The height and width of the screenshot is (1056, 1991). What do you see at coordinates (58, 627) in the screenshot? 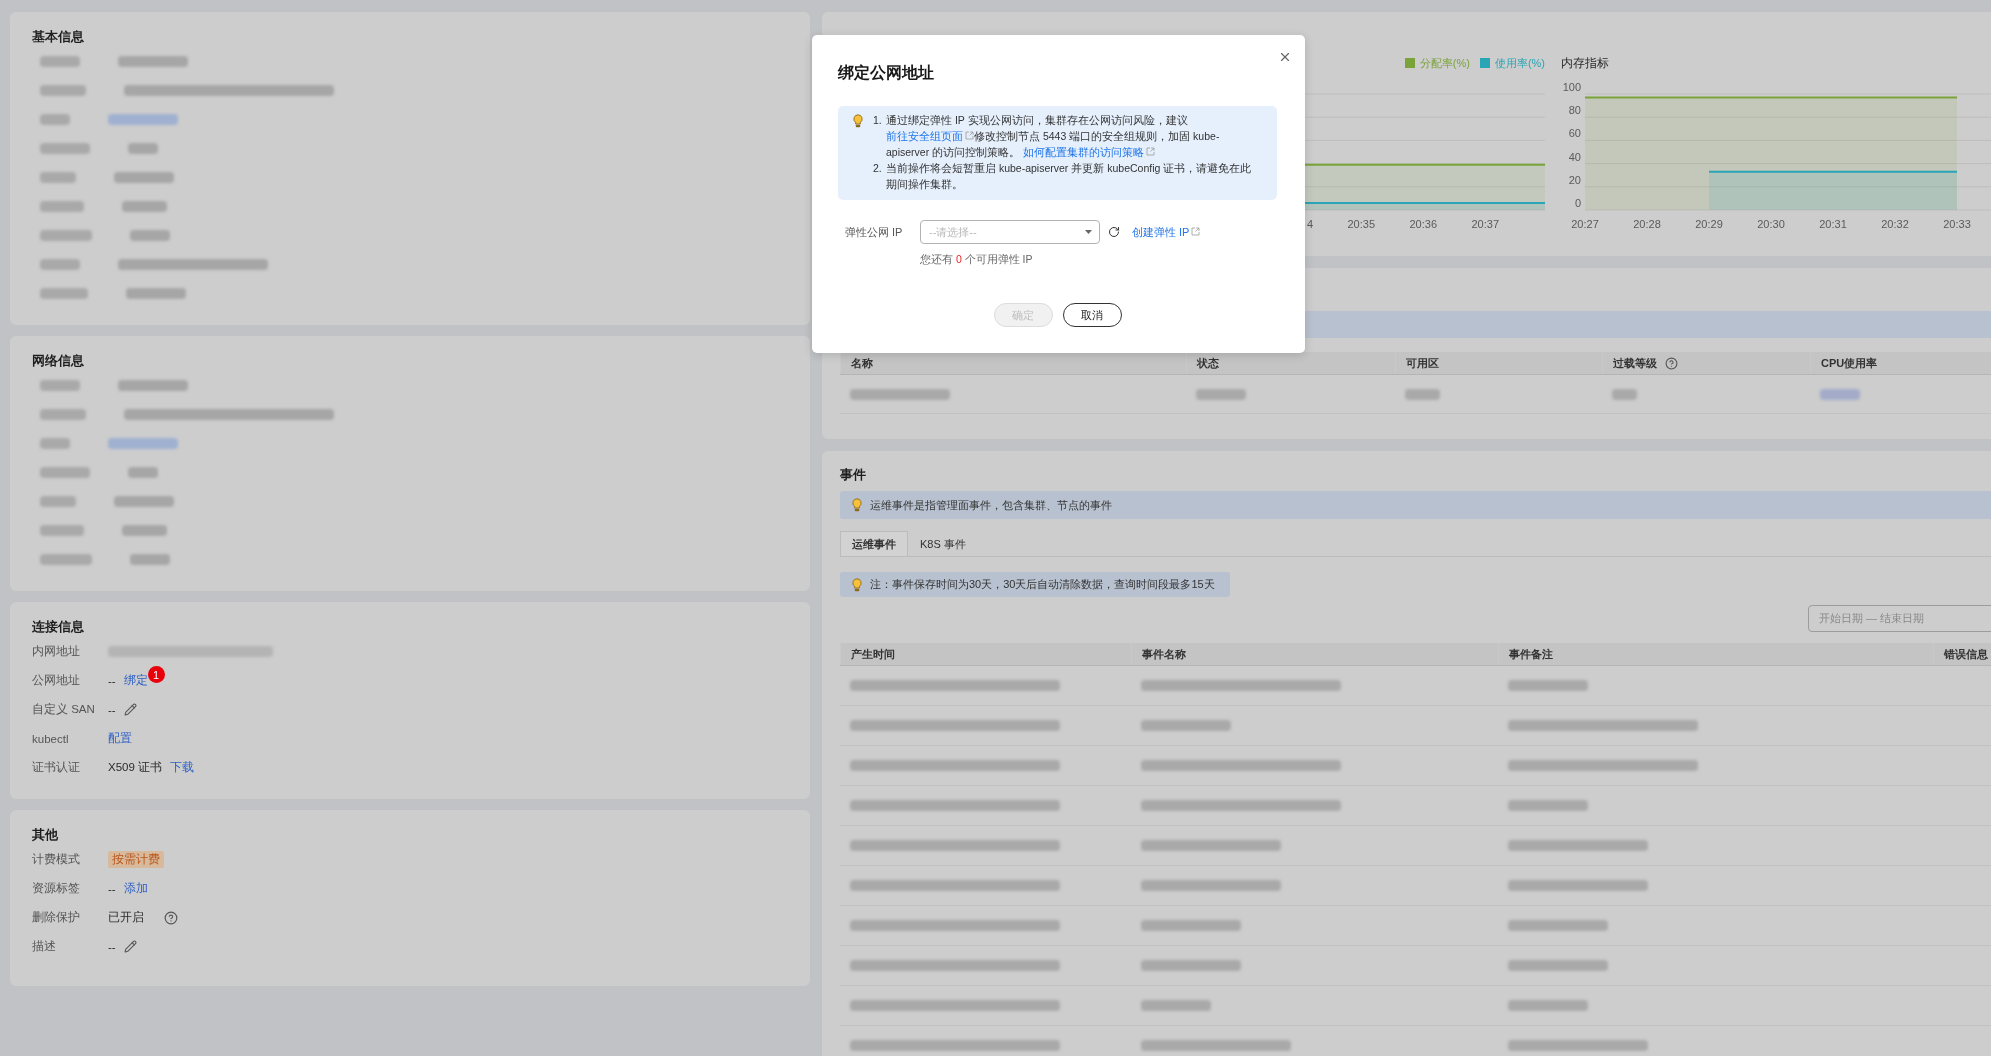
I see `card-title: 连接信息` at bounding box center [58, 627].